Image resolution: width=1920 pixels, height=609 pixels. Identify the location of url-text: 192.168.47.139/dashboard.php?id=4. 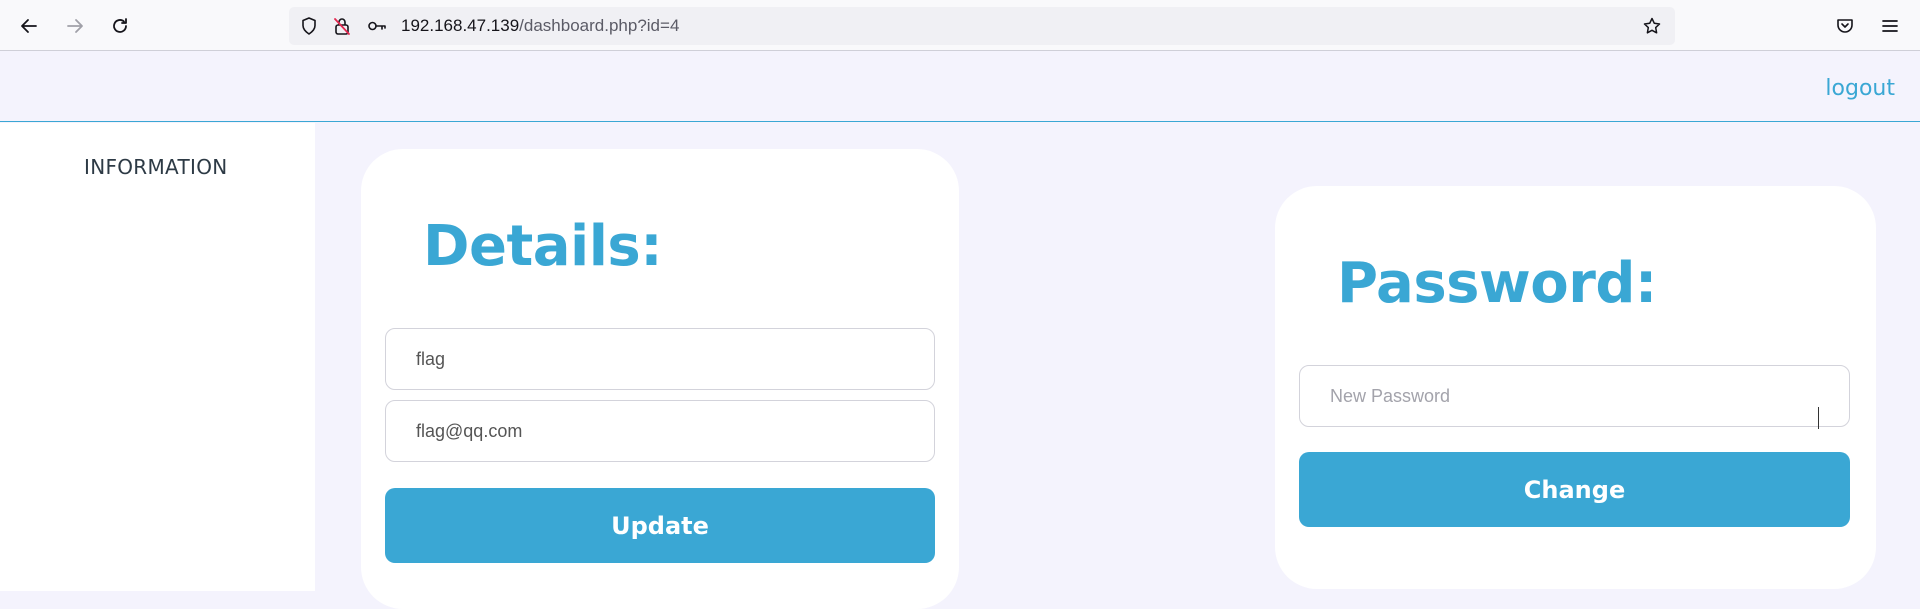
(540, 26).